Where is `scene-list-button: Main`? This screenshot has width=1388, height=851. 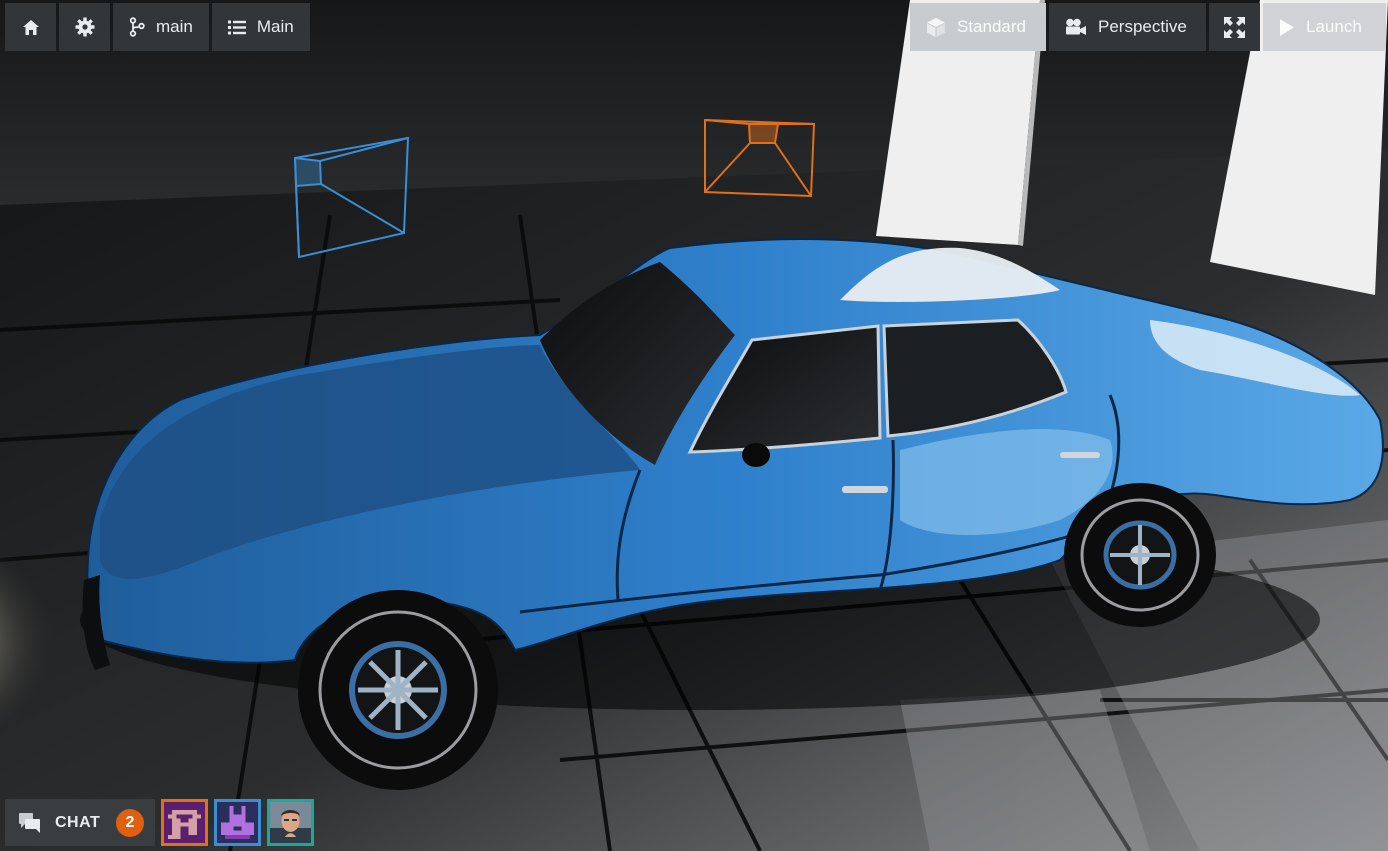 scene-list-button: Main is located at coordinates (260, 27).